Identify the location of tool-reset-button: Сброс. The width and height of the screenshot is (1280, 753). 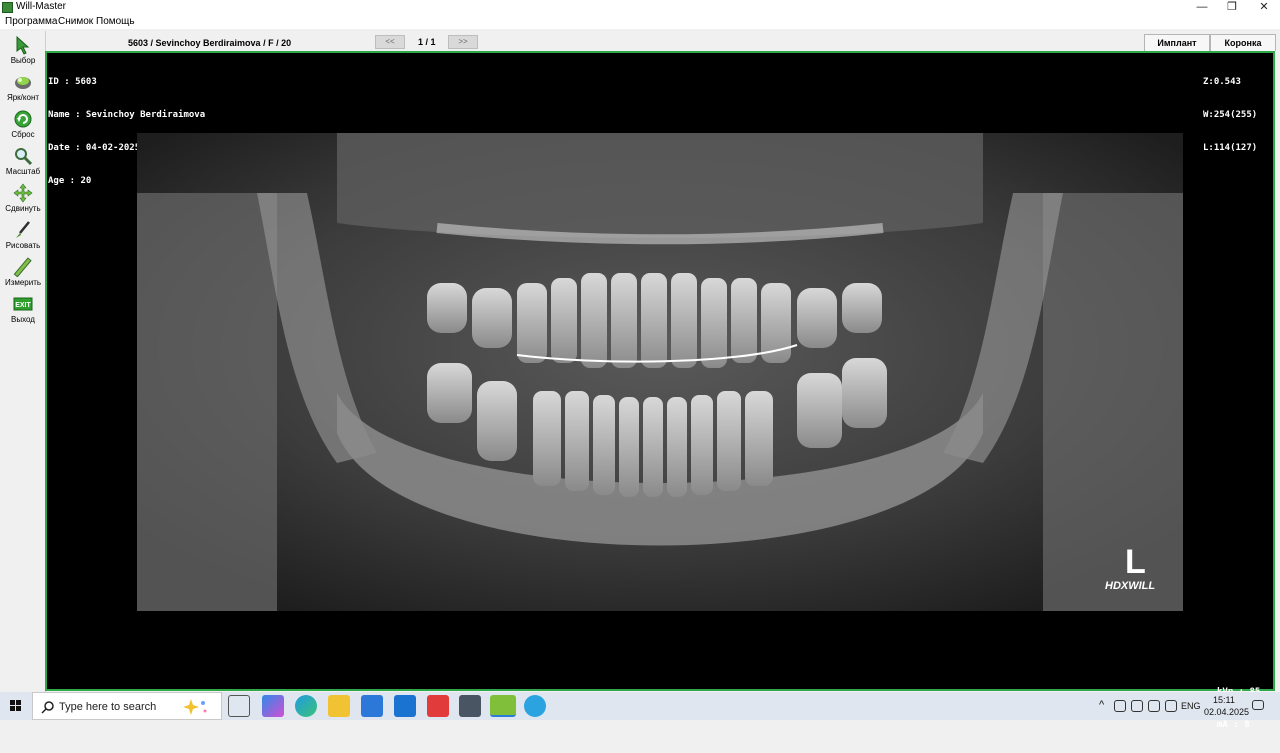
(23, 125).